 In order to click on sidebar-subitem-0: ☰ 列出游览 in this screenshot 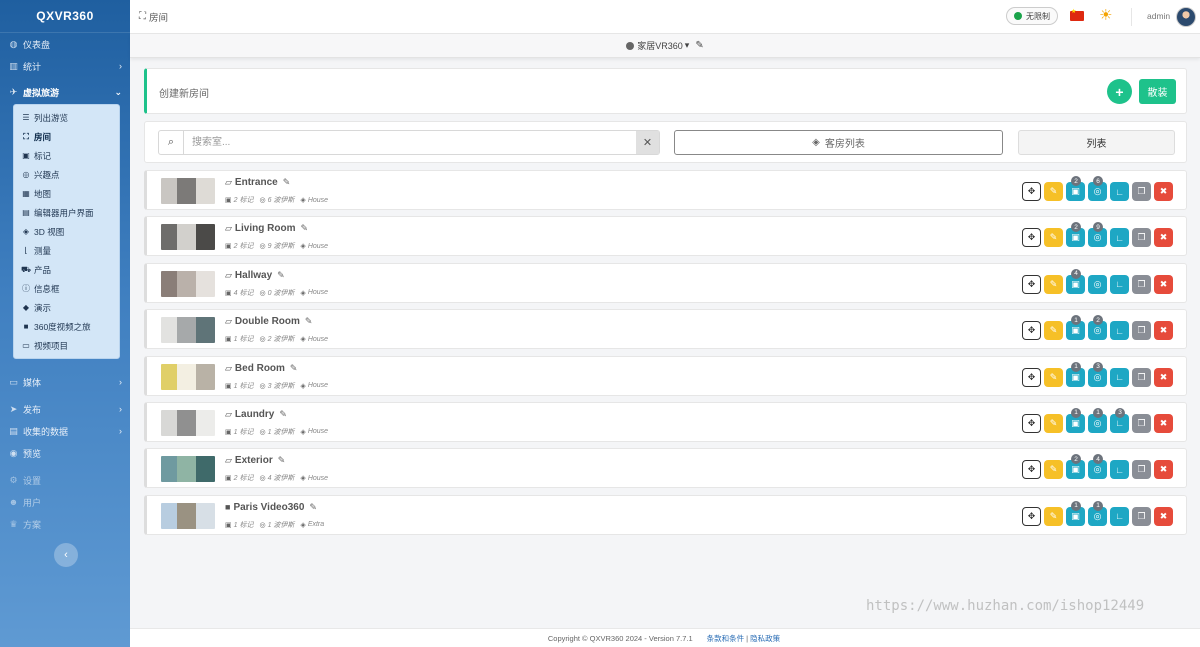, I will do `click(66, 117)`.